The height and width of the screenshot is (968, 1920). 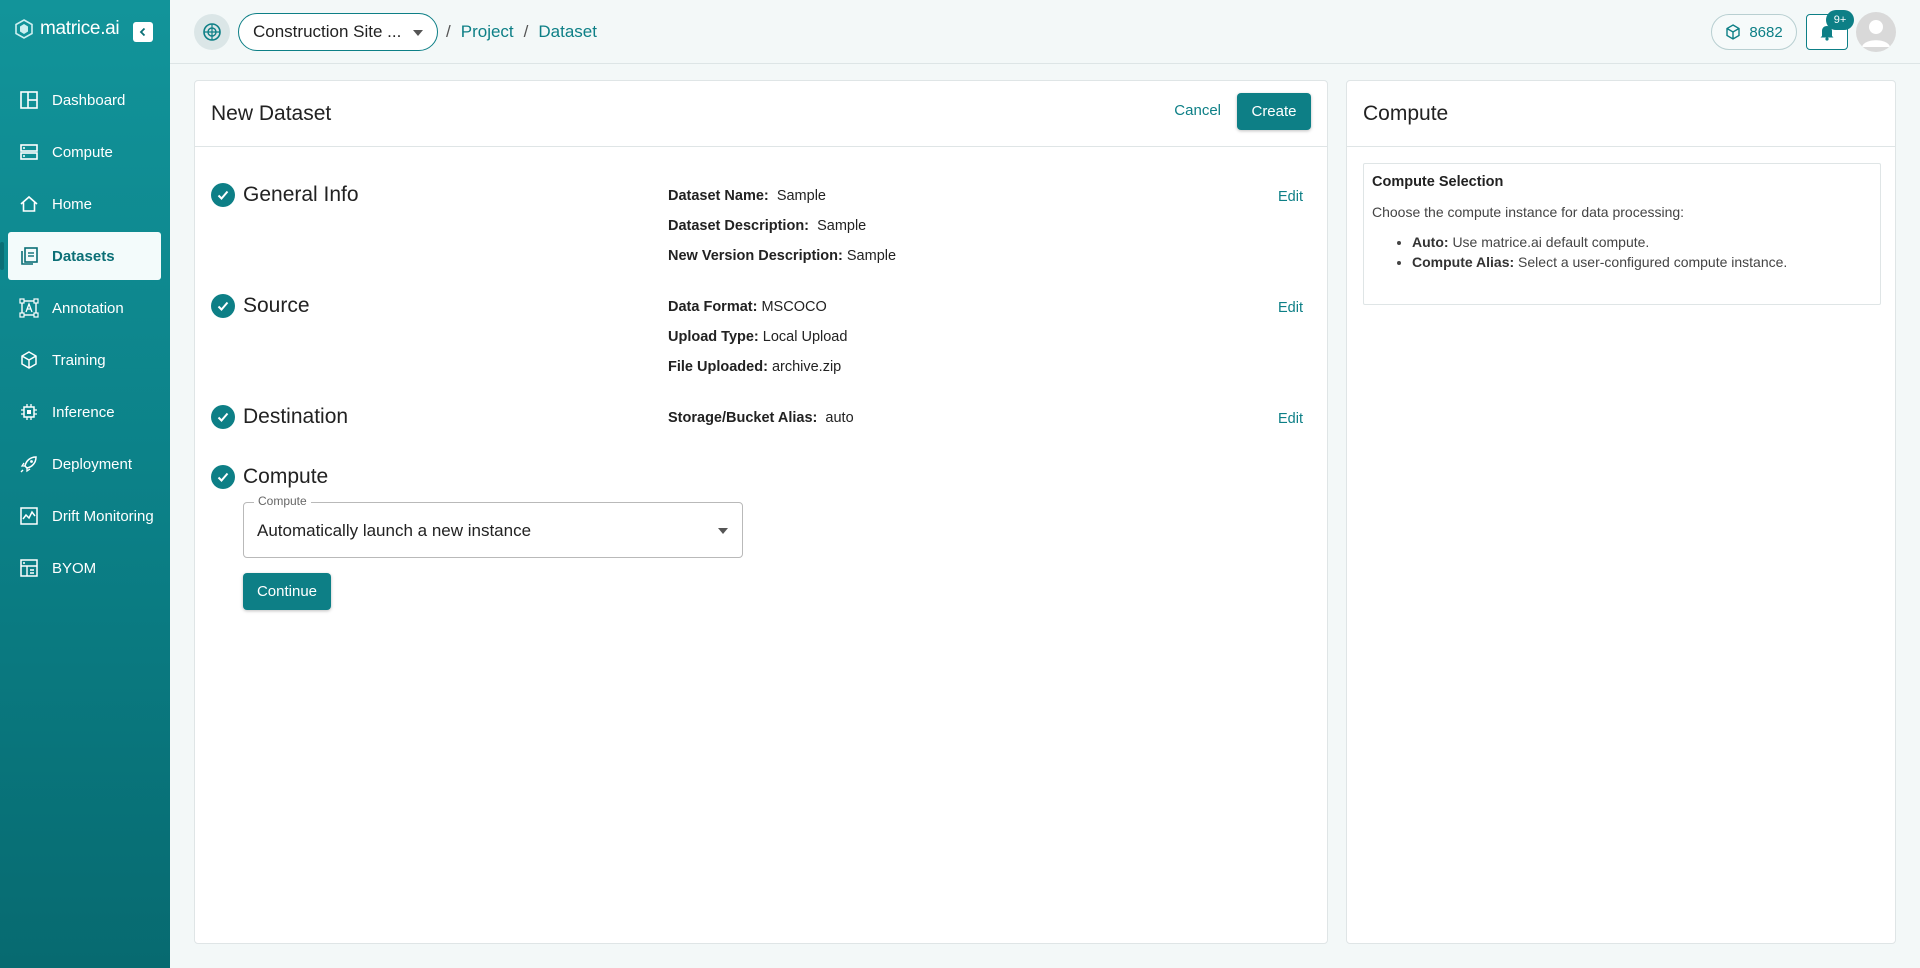 I want to click on step-destination: Destination, so click(x=279, y=417).